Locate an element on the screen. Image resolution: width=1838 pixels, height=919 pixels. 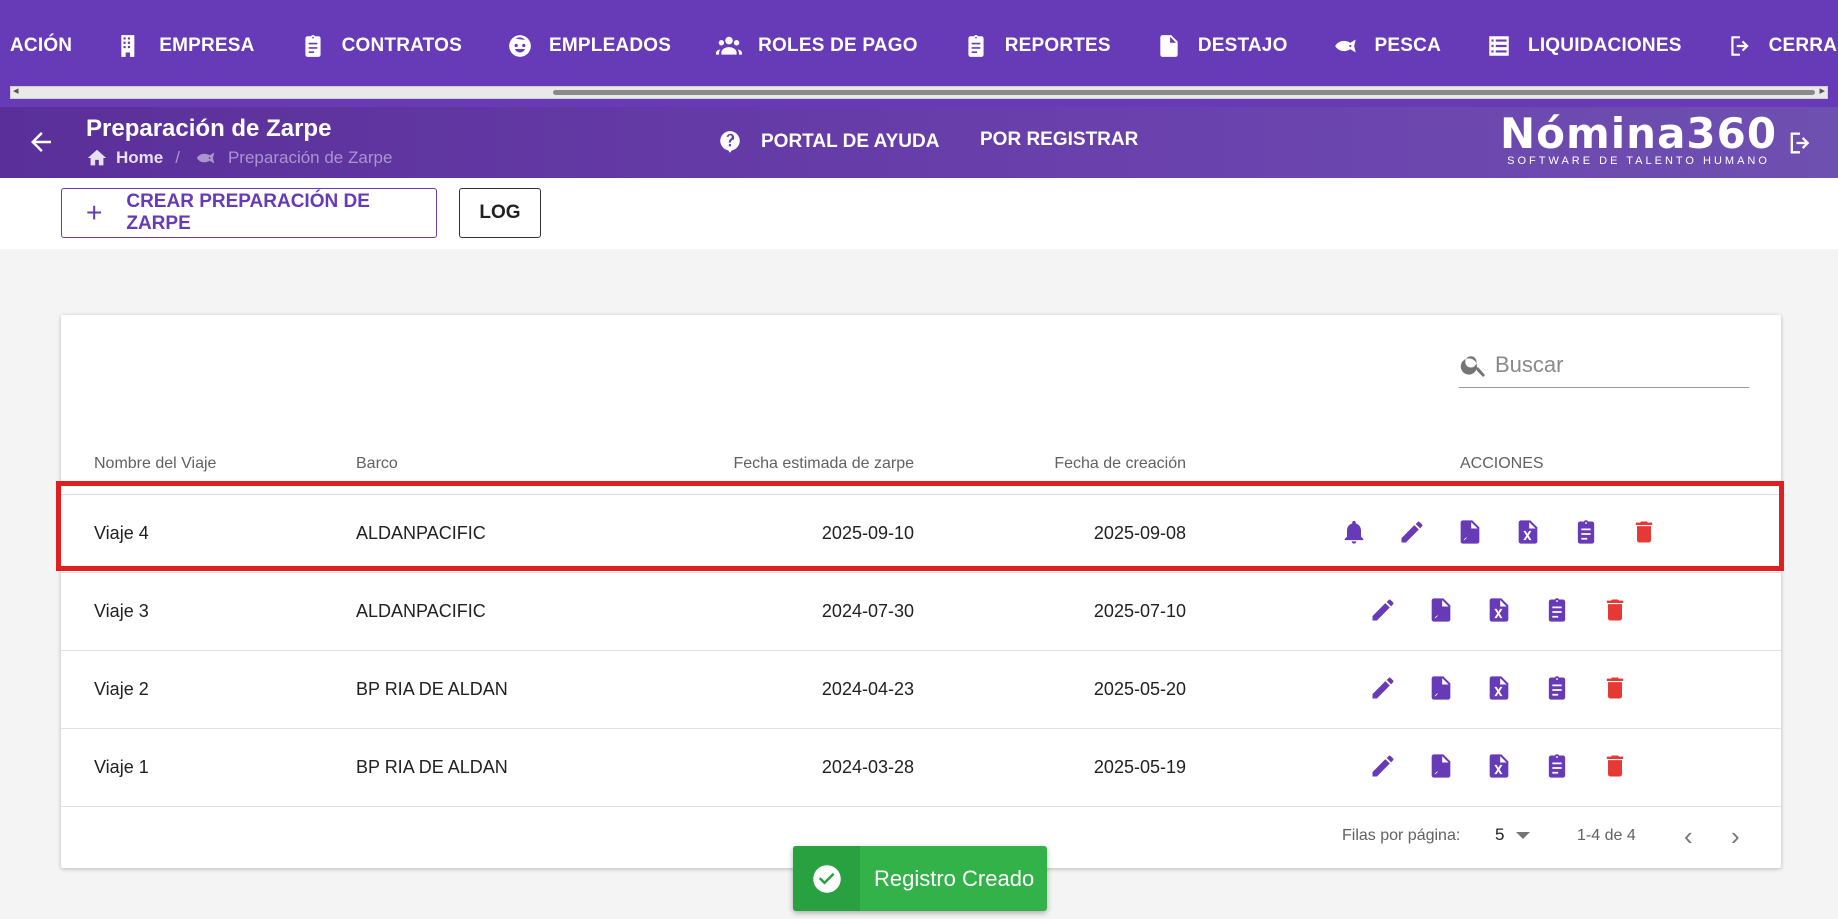
search-icon is located at coordinates (1472, 366).